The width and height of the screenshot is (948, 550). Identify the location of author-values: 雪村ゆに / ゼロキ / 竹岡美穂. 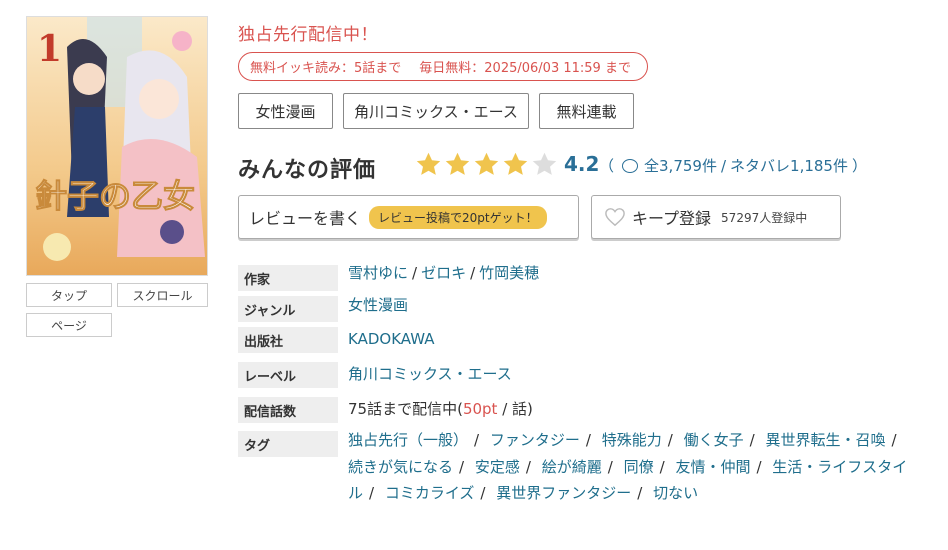
(443, 273).